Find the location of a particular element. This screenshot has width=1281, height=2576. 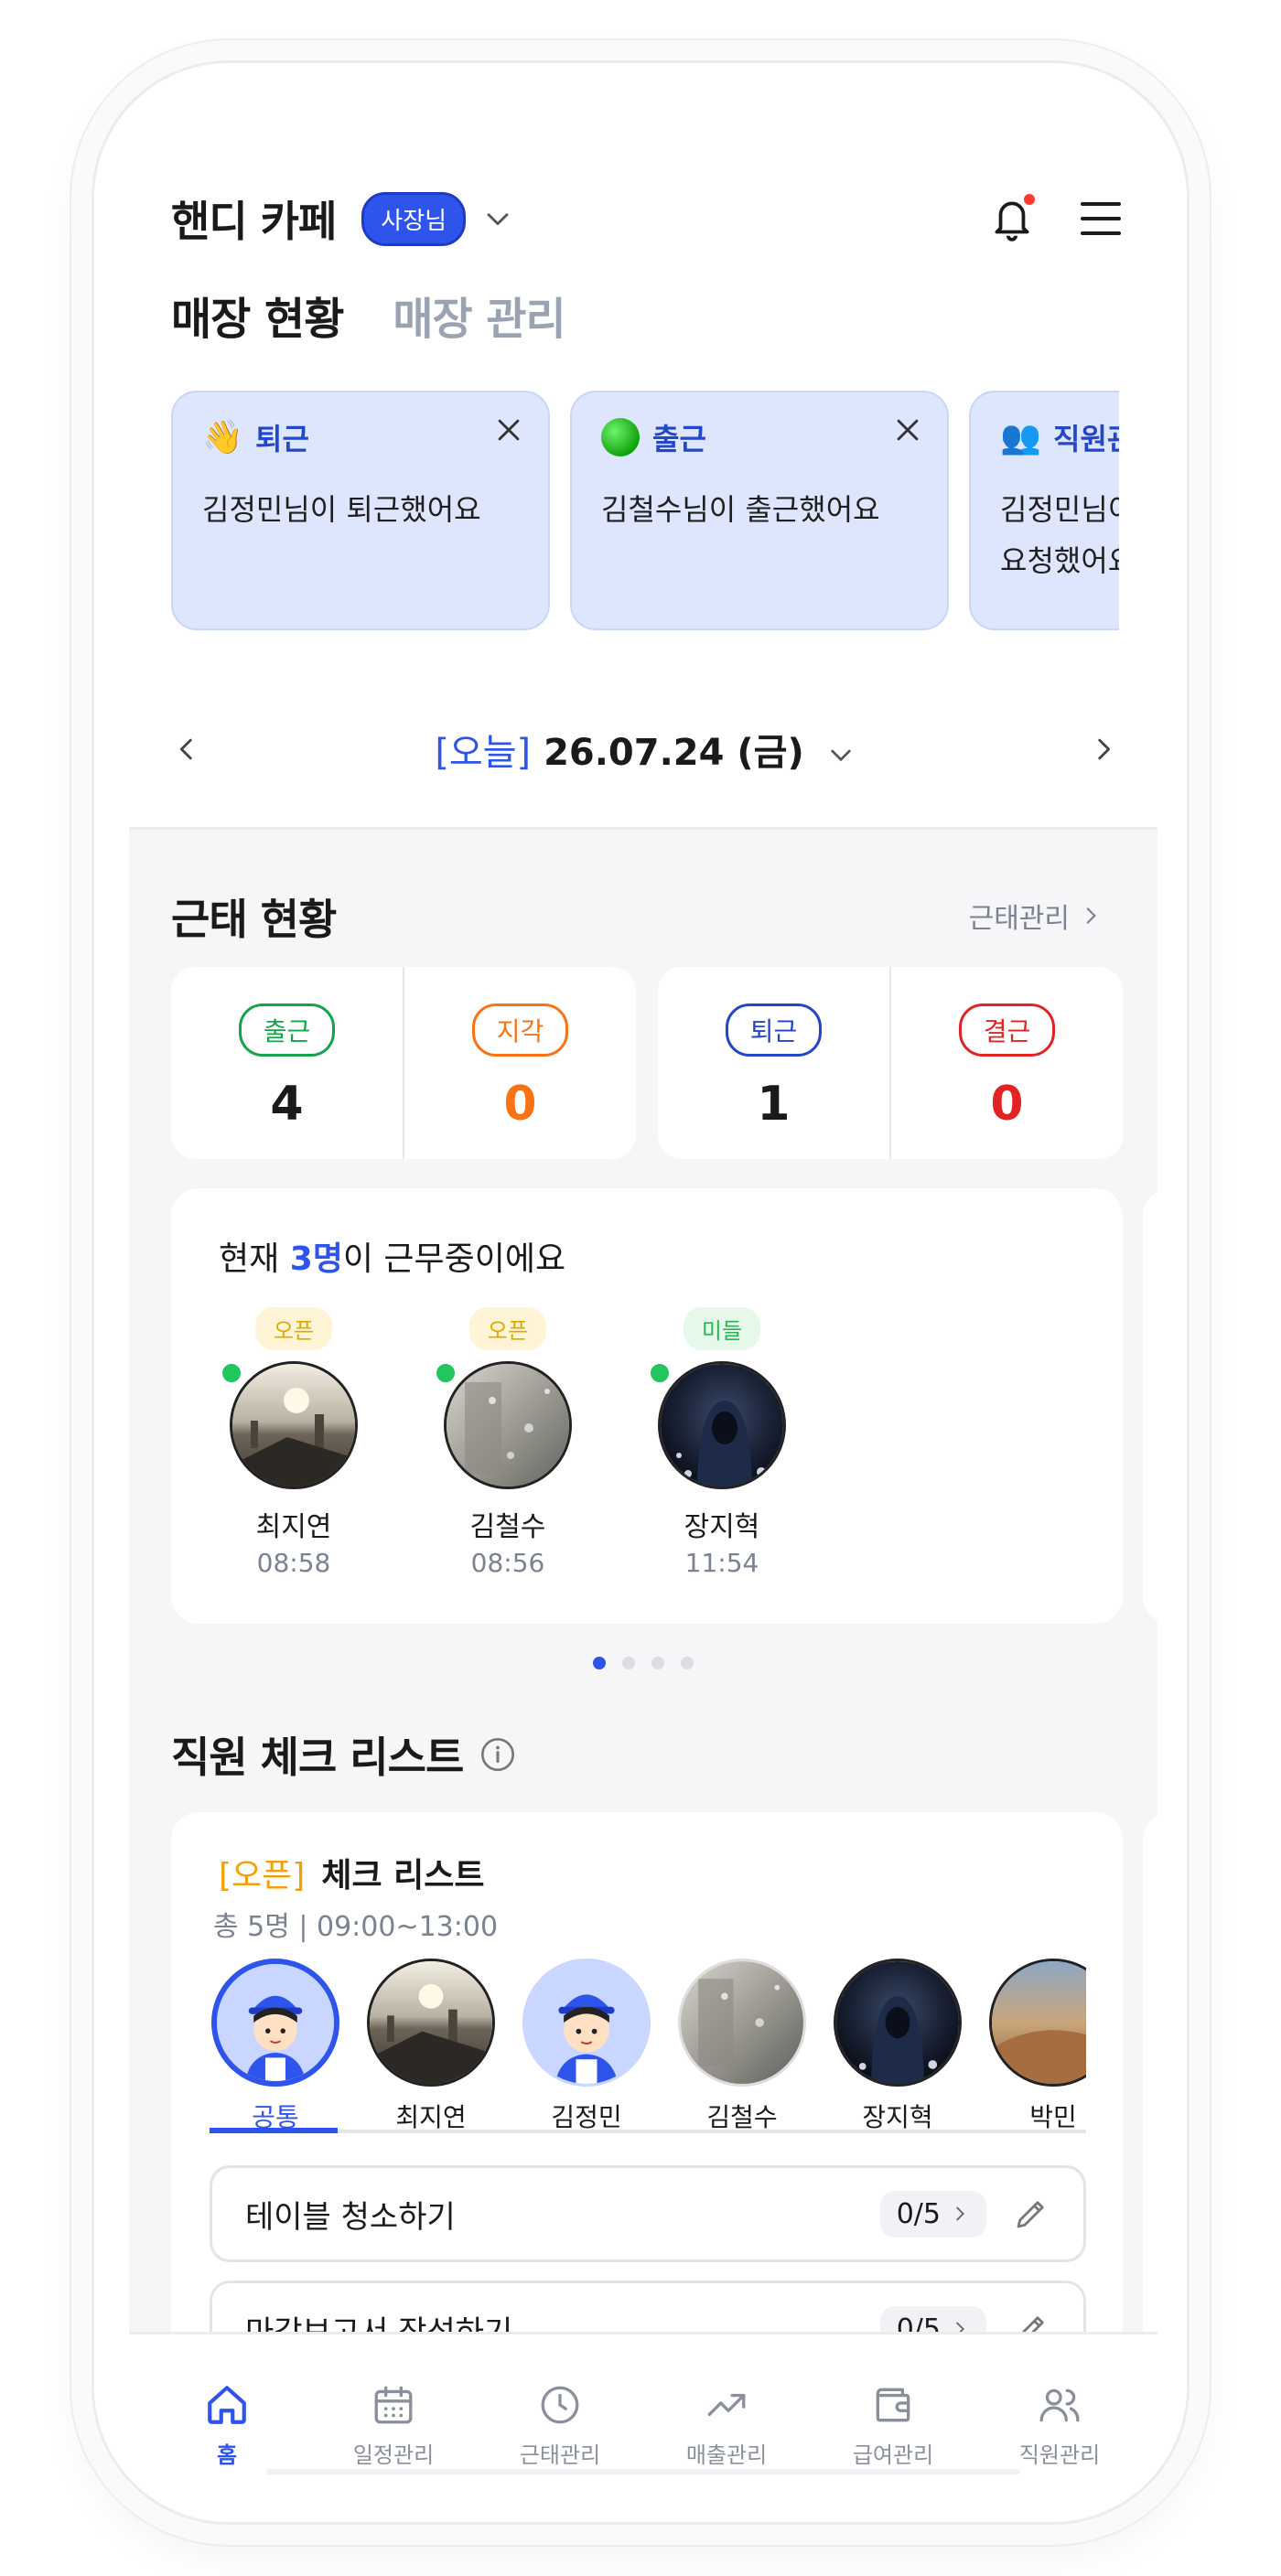

nav-label: 매출관리 is located at coordinates (727, 2455).